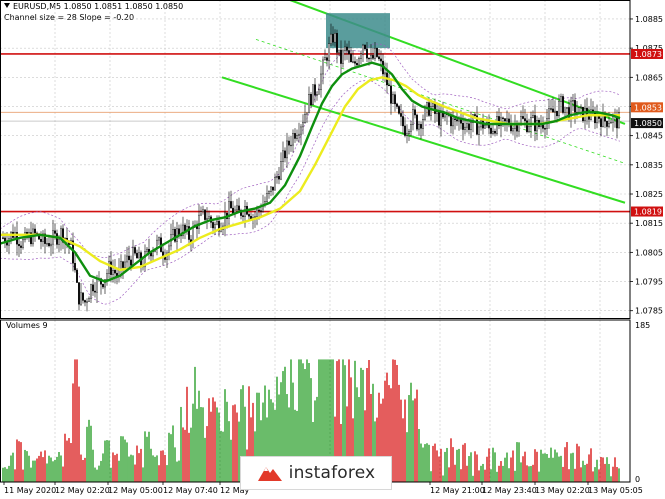 This screenshot has height=499, width=665. Describe the element at coordinates (649, 311) in the screenshot. I see `price-tick-label: 1.0785` at that location.